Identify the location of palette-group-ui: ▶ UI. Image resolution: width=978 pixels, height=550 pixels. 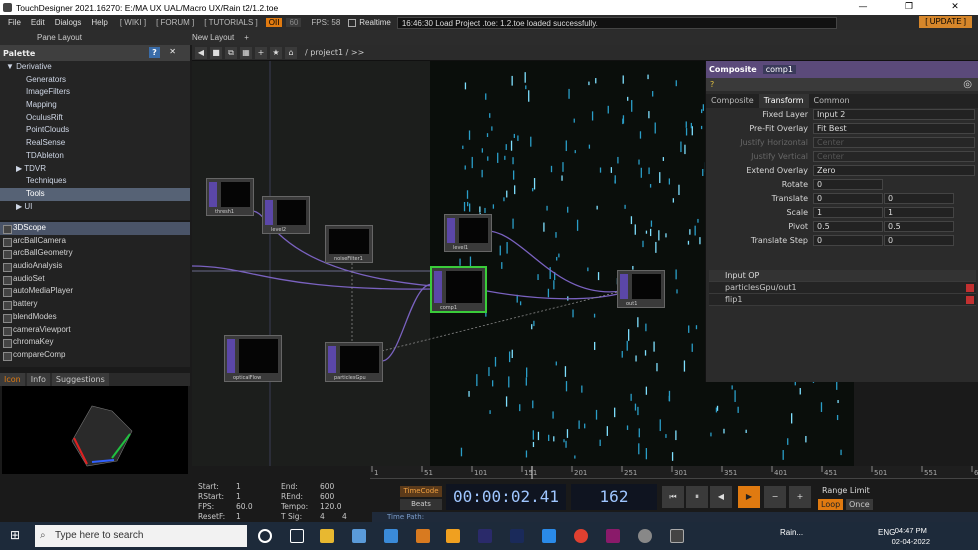
(95, 207).